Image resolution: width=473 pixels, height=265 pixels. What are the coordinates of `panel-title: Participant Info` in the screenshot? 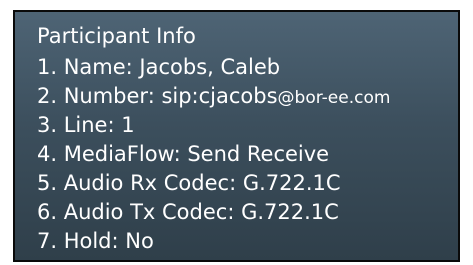 It's located at (116, 36).